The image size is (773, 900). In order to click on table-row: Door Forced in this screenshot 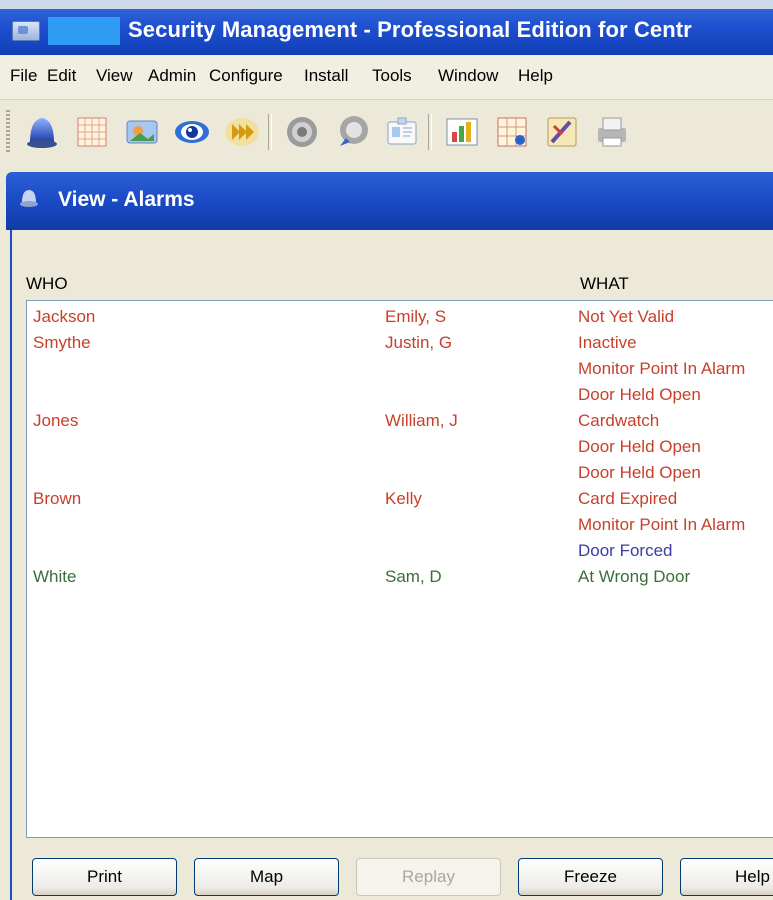, I will do `click(400, 552)`.